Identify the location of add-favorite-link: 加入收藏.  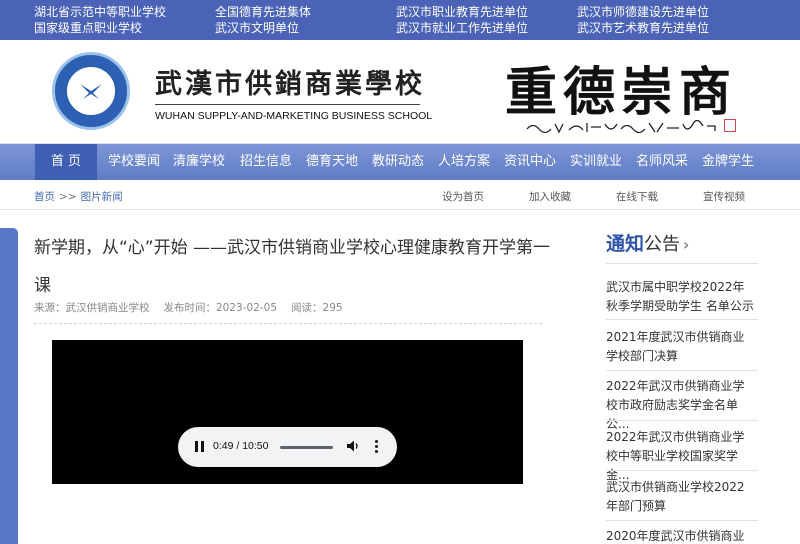
(550, 196).